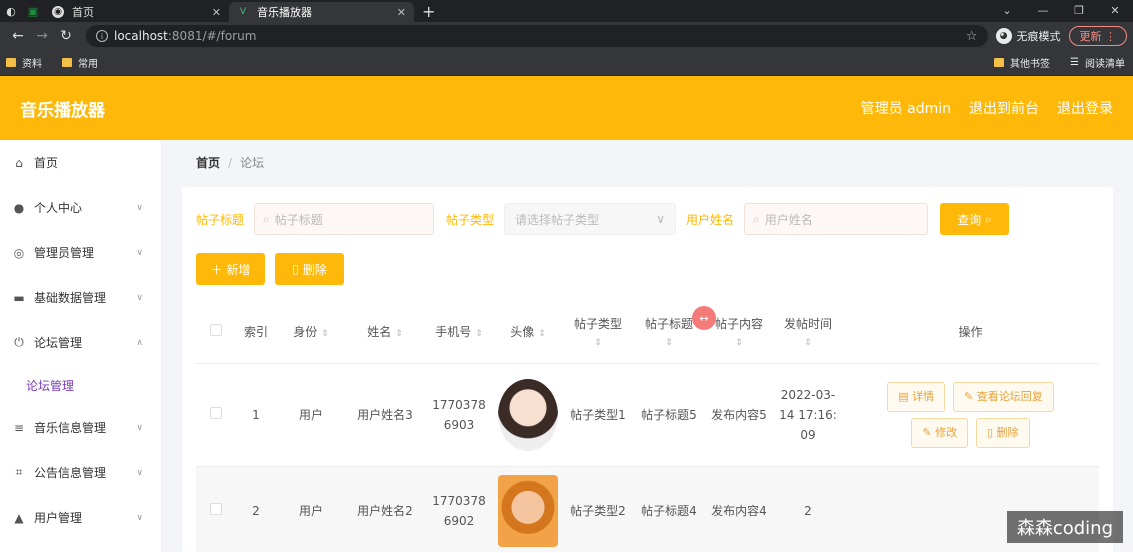 This screenshot has height=553, width=1133. Describe the element at coordinates (566, 63) in the screenshot. I see `bookmarks-bar: 资料 常用 其他书签 ☰ 阅读清单` at that location.